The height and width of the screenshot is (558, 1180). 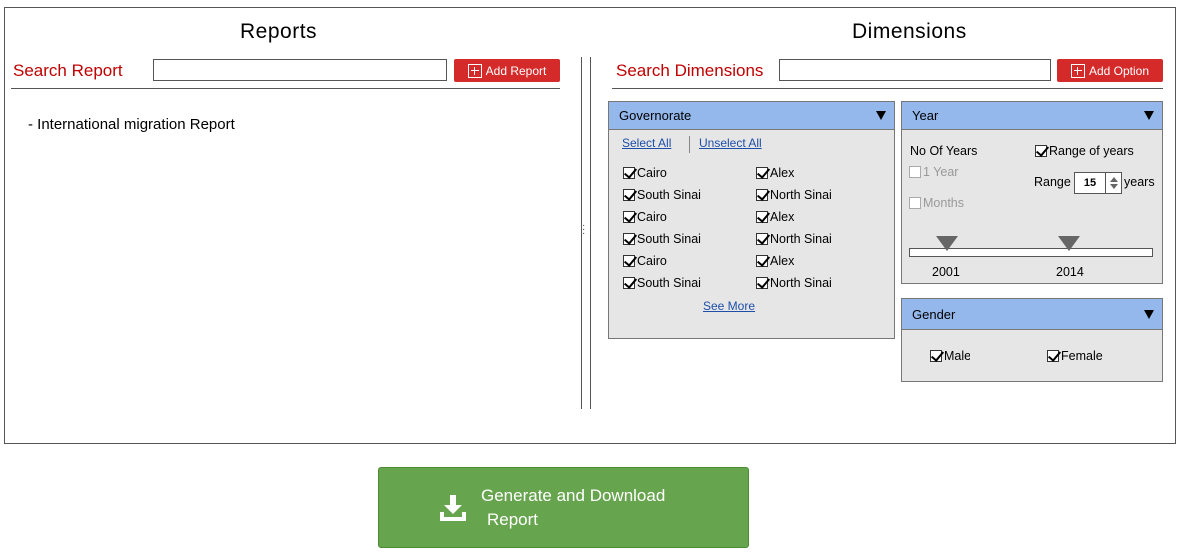 I want to click on slider-end-thumb, so click(x=1069, y=243).